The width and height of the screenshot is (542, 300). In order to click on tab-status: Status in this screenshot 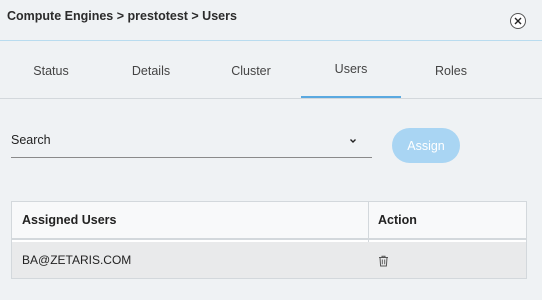, I will do `click(51, 70)`.